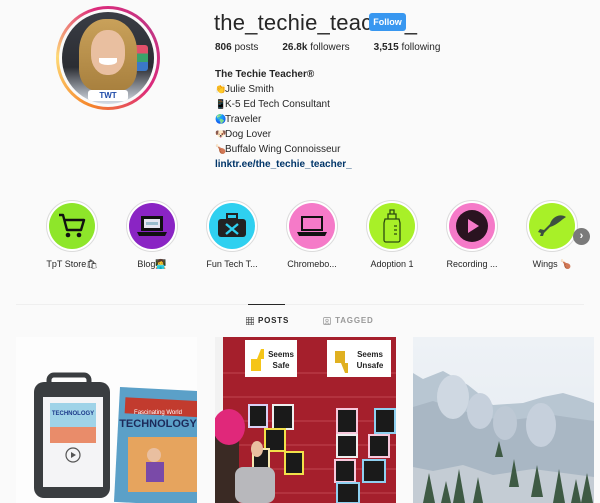 The height and width of the screenshot is (503, 600). I want to click on posts-label: posts, so click(246, 47).